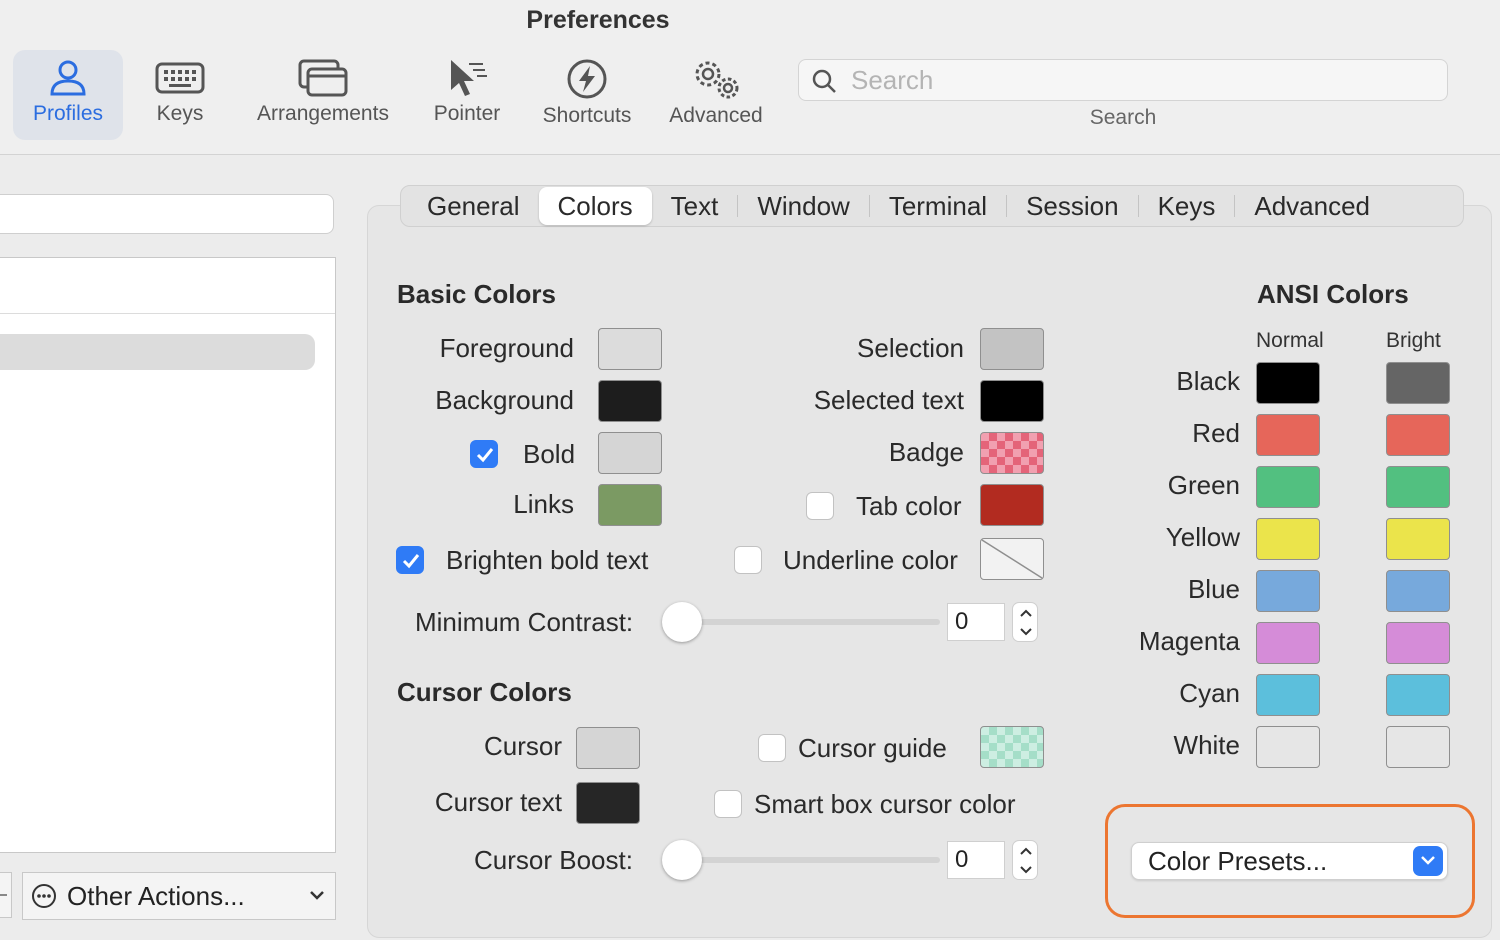 The width and height of the screenshot is (1500, 940). What do you see at coordinates (467, 95) in the screenshot?
I see `toolbar-pointer: Pointer` at bounding box center [467, 95].